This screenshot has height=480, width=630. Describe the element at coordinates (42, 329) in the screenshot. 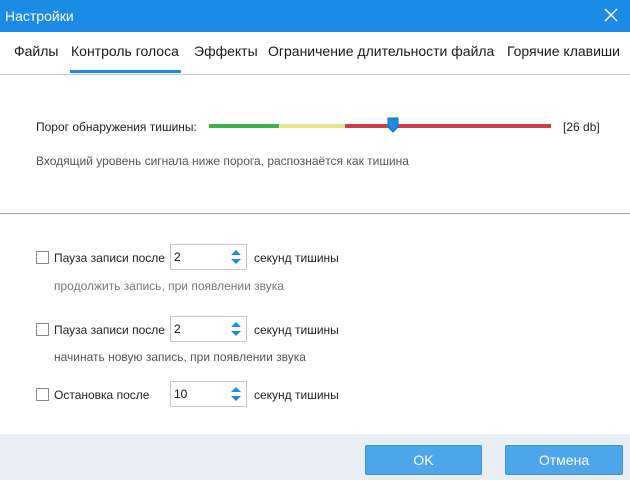

I see `pause-new-checkbox` at that location.